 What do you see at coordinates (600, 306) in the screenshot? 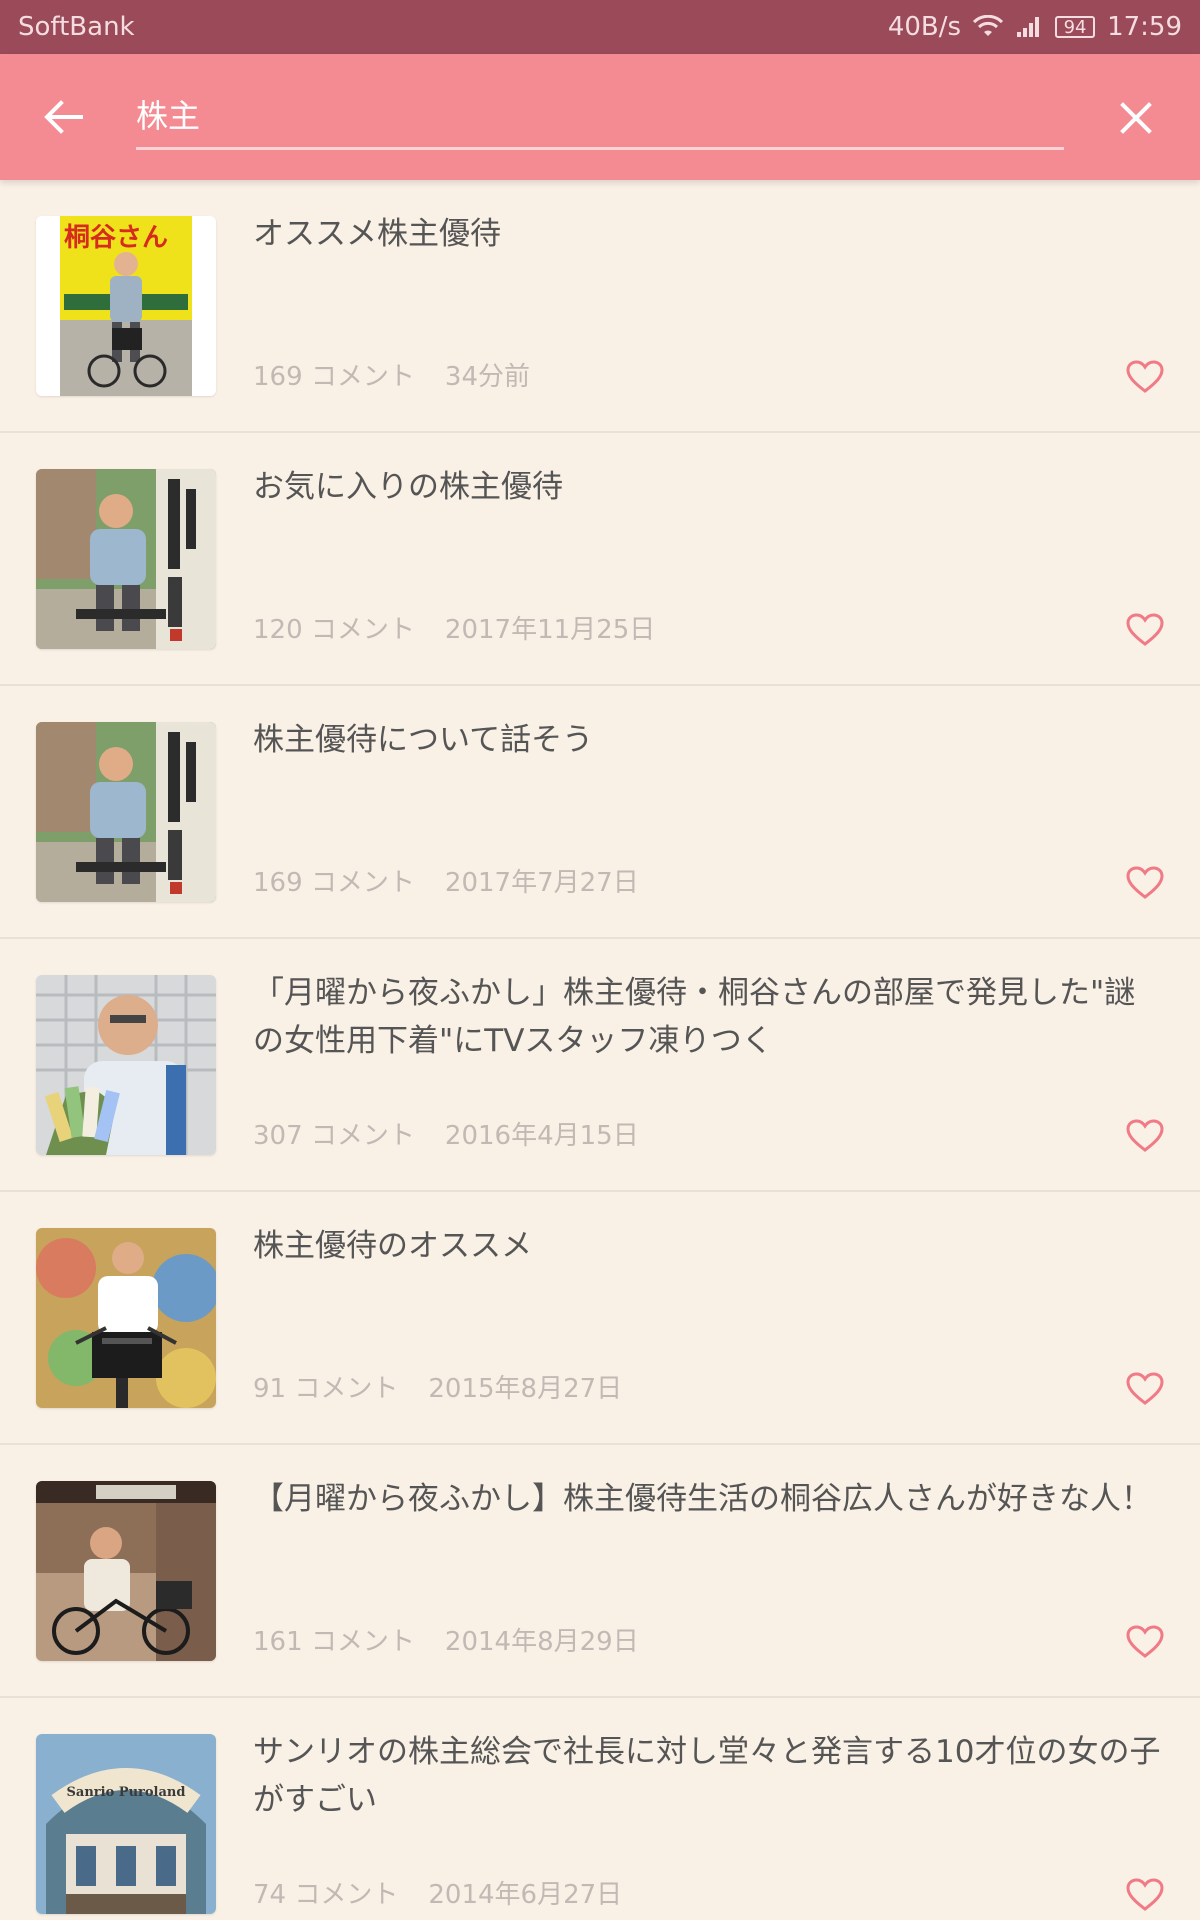
I see `list-item: 桐谷さん オススメ株主優待 169 コメント 34分前` at bounding box center [600, 306].